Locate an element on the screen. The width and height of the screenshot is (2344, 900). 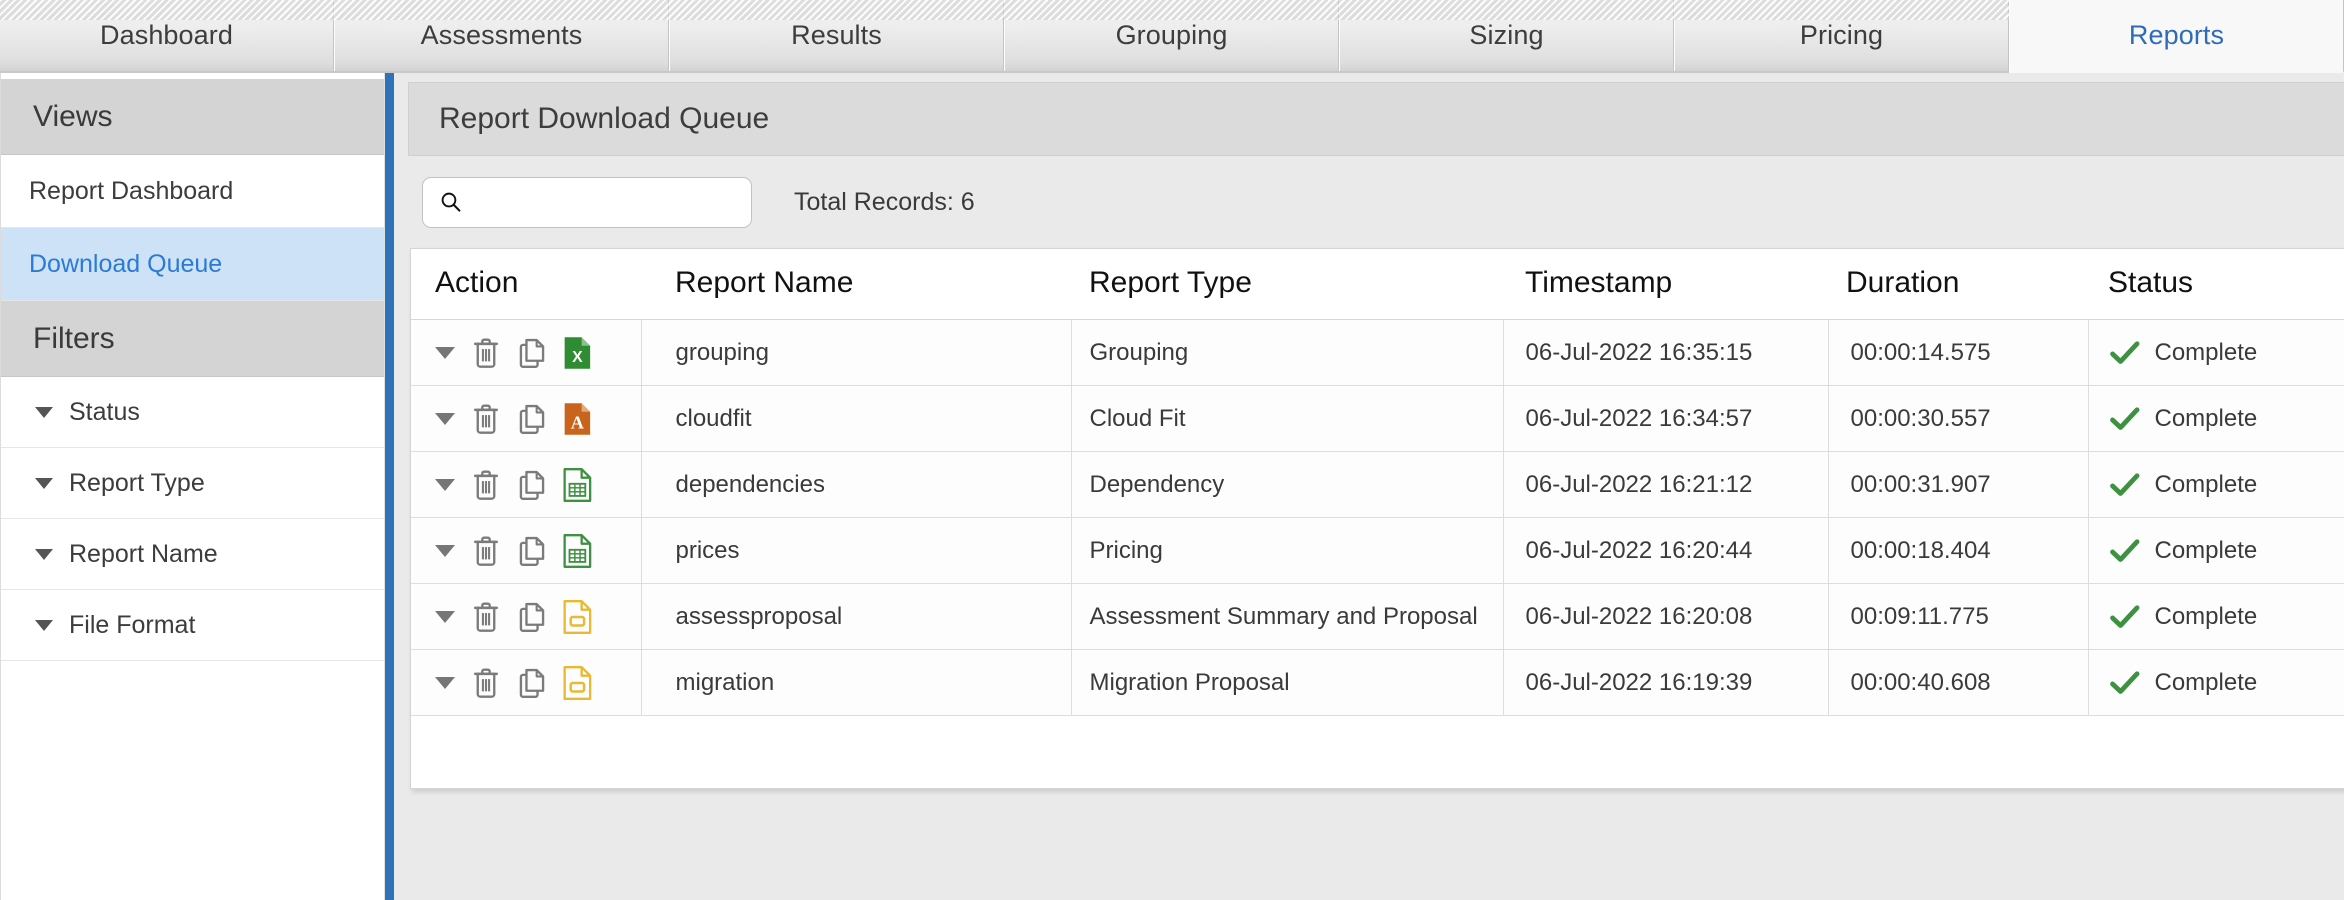
column-header-action: Action is located at coordinates (526, 284).